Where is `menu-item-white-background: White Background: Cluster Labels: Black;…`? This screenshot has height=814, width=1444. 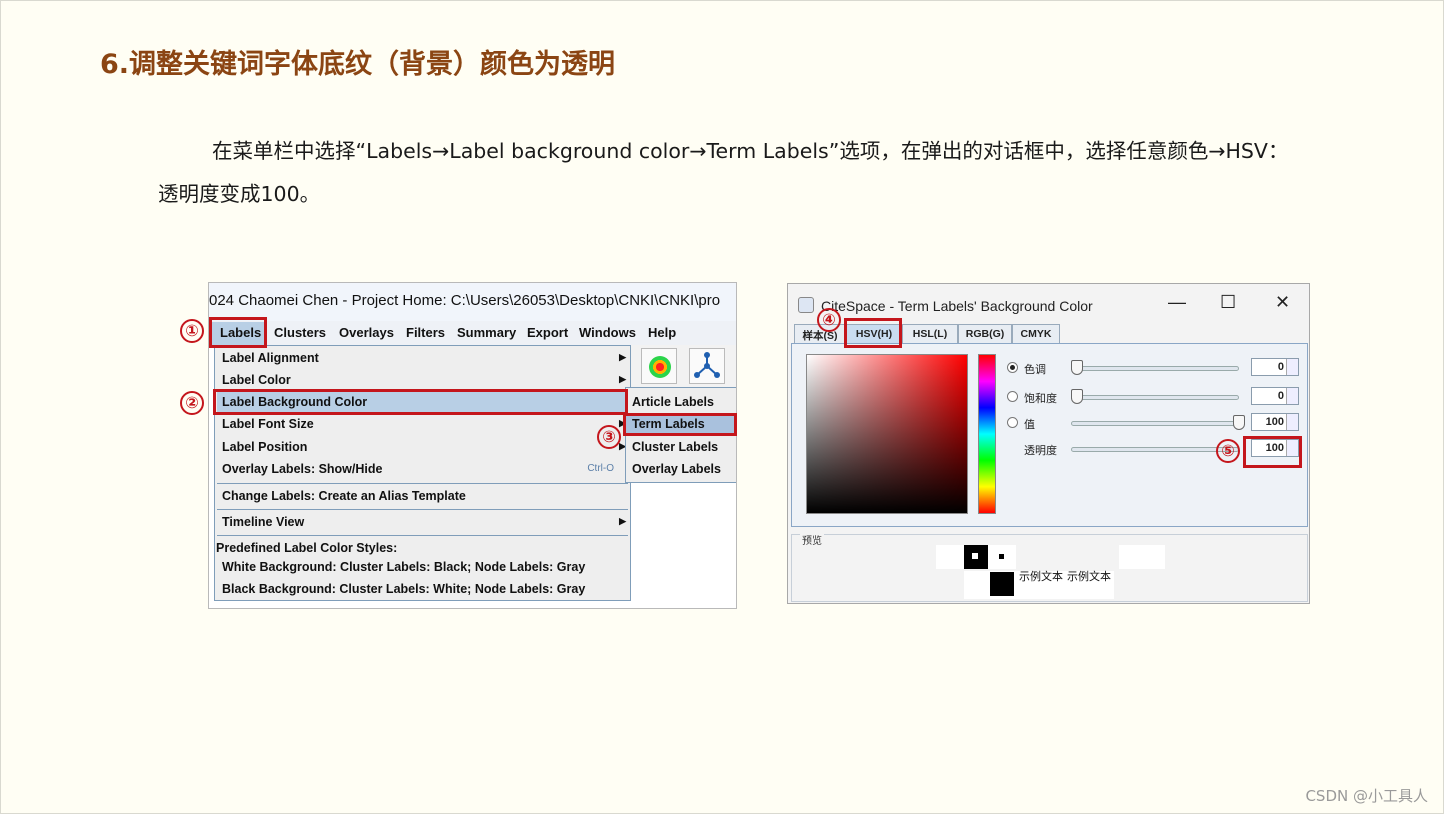
menu-item-white-background: White Background: Cluster Labels: Black;… is located at coordinates (422, 568).